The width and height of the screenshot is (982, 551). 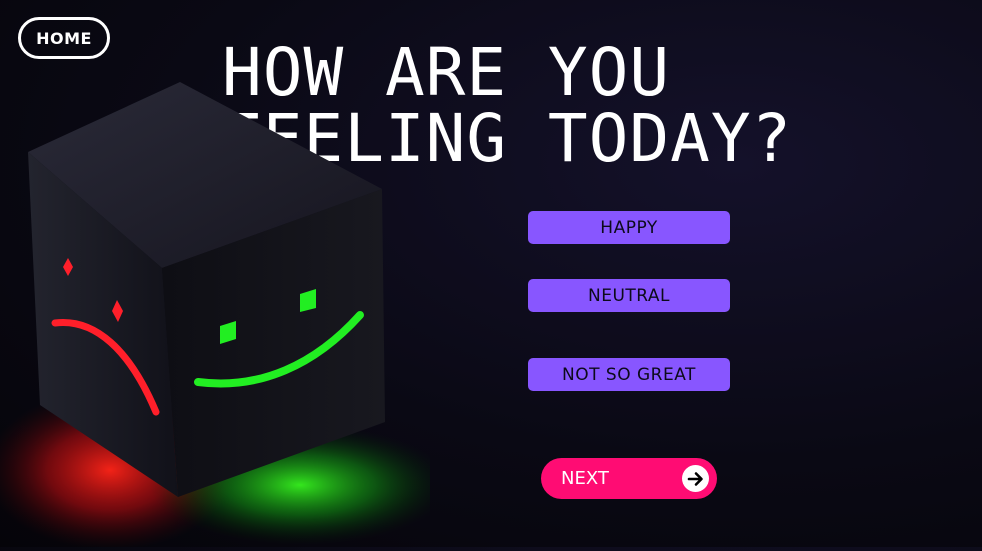 I want to click on home-button: HOME, so click(x=64, y=38).